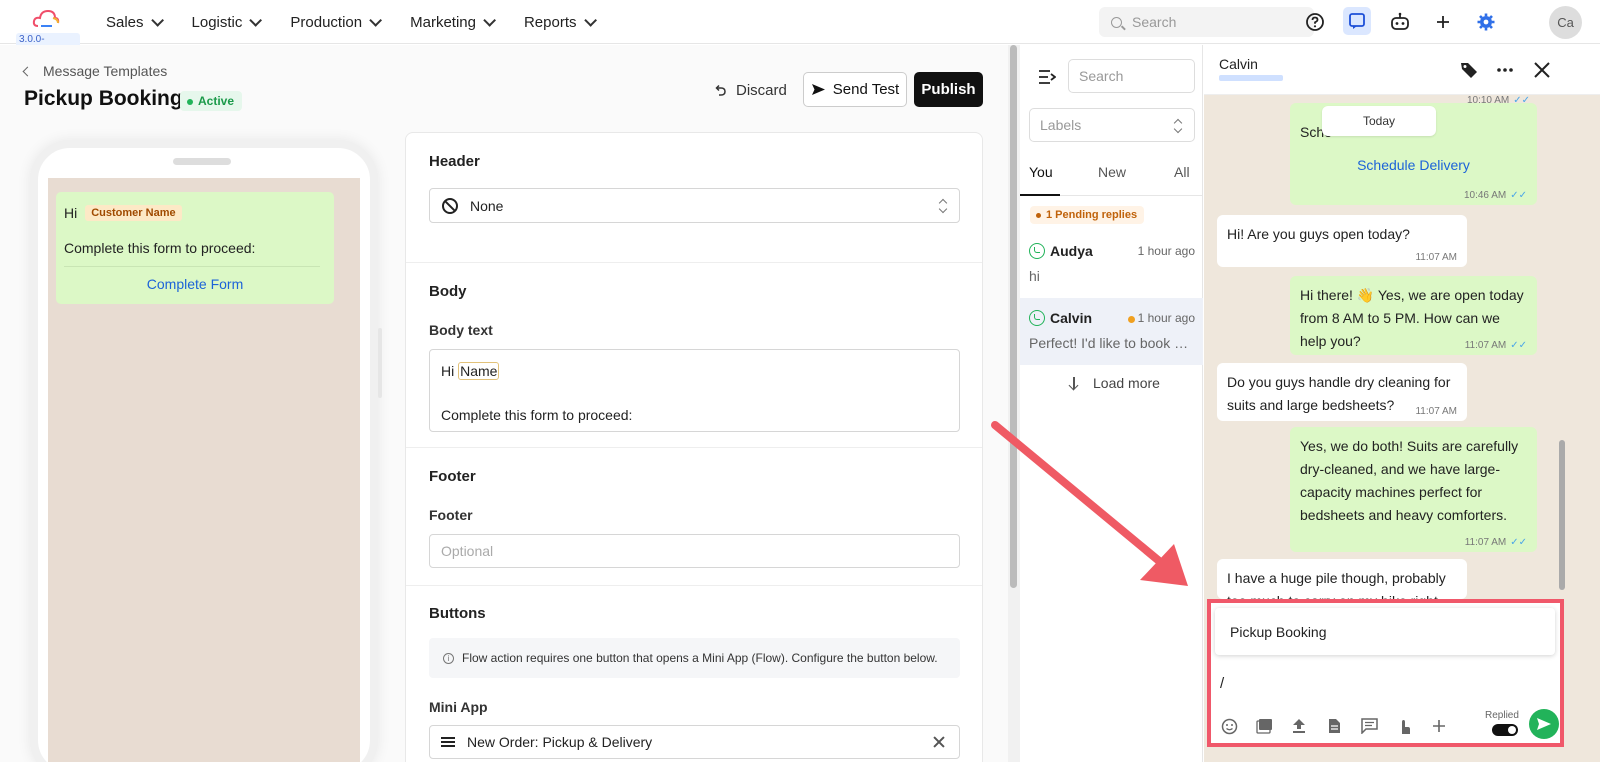  What do you see at coordinates (1413, 165) in the screenshot?
I see `schedule-delivery-button: Schedule Delivery` at bounding box center [1413, 165].